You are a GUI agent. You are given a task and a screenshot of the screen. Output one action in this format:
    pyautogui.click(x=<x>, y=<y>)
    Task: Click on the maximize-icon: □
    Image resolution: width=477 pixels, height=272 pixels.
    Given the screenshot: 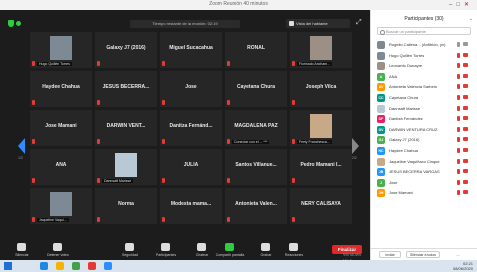 What is the action you would take?
    pyautogui.click(x=460, y=5)
    